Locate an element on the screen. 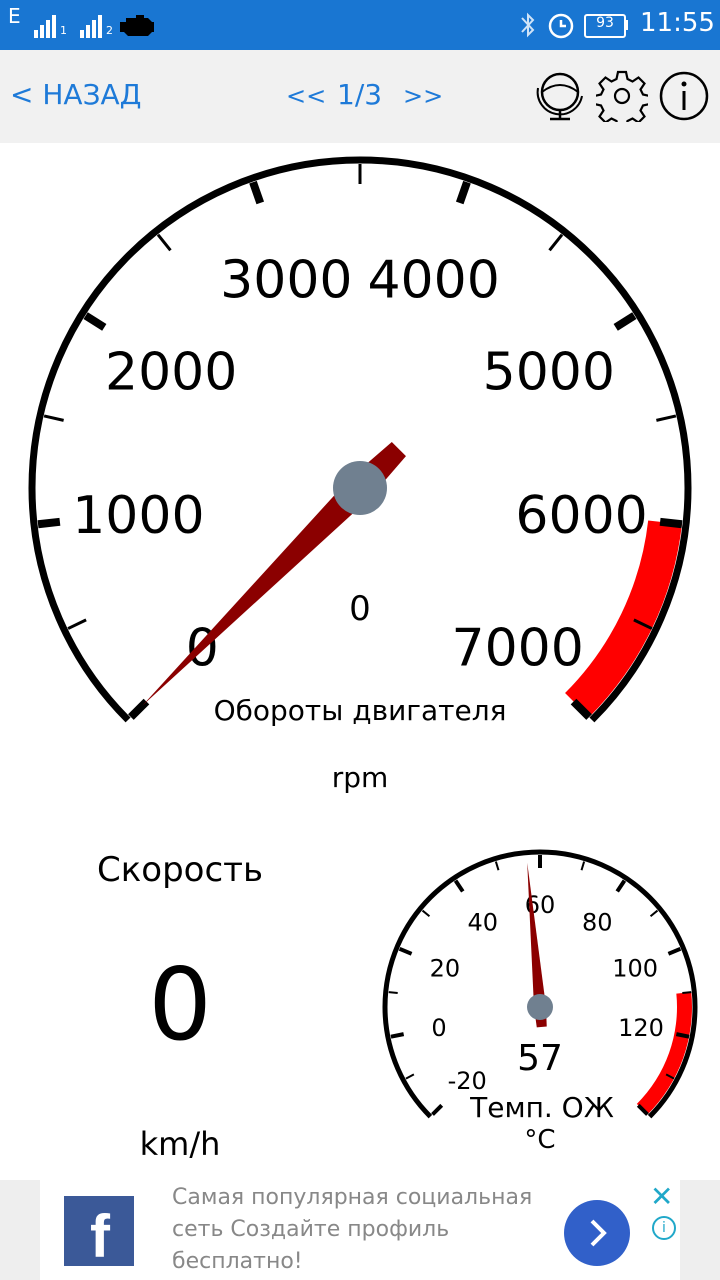 The height and width of the screenshot is (1280, 720). temp-tick-label: 60 is located at coordinates (540, 905).